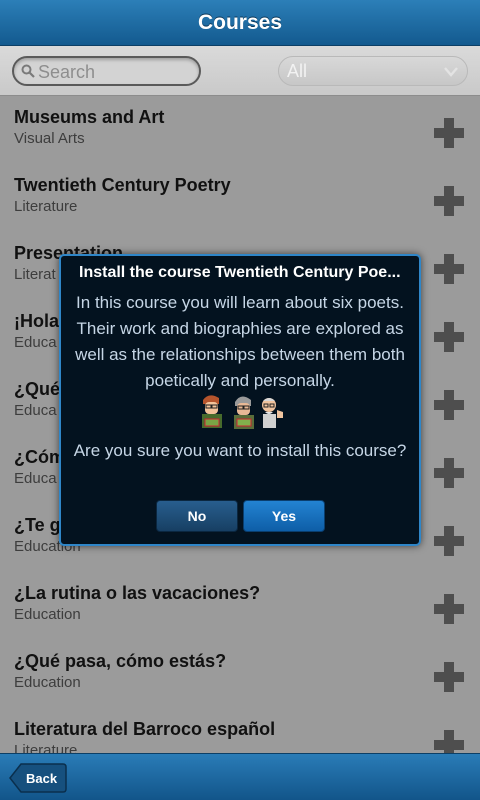 The image size is (480, 800). What do you see at coordinates (106, 71) in the screenshot?
I see `search-input: Search` at bounding box center [106, 71].